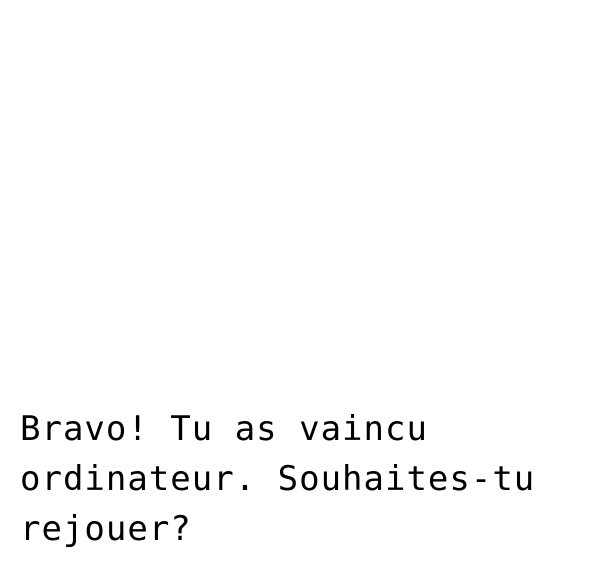 This screenshot has width=600, height=576. Describe the element at coordinates (224, 429) in the screenshot. I see `message-line-1: Bravo! Tu as vaincu` at that location.